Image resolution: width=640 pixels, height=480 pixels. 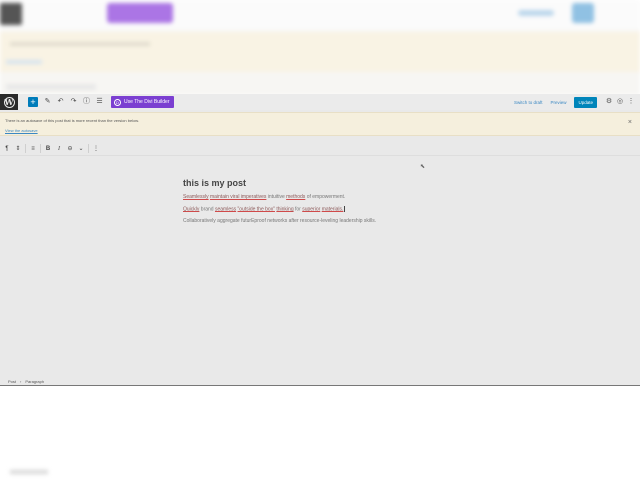 I want to click on add-block-button: +, so click(x=33, y=102).